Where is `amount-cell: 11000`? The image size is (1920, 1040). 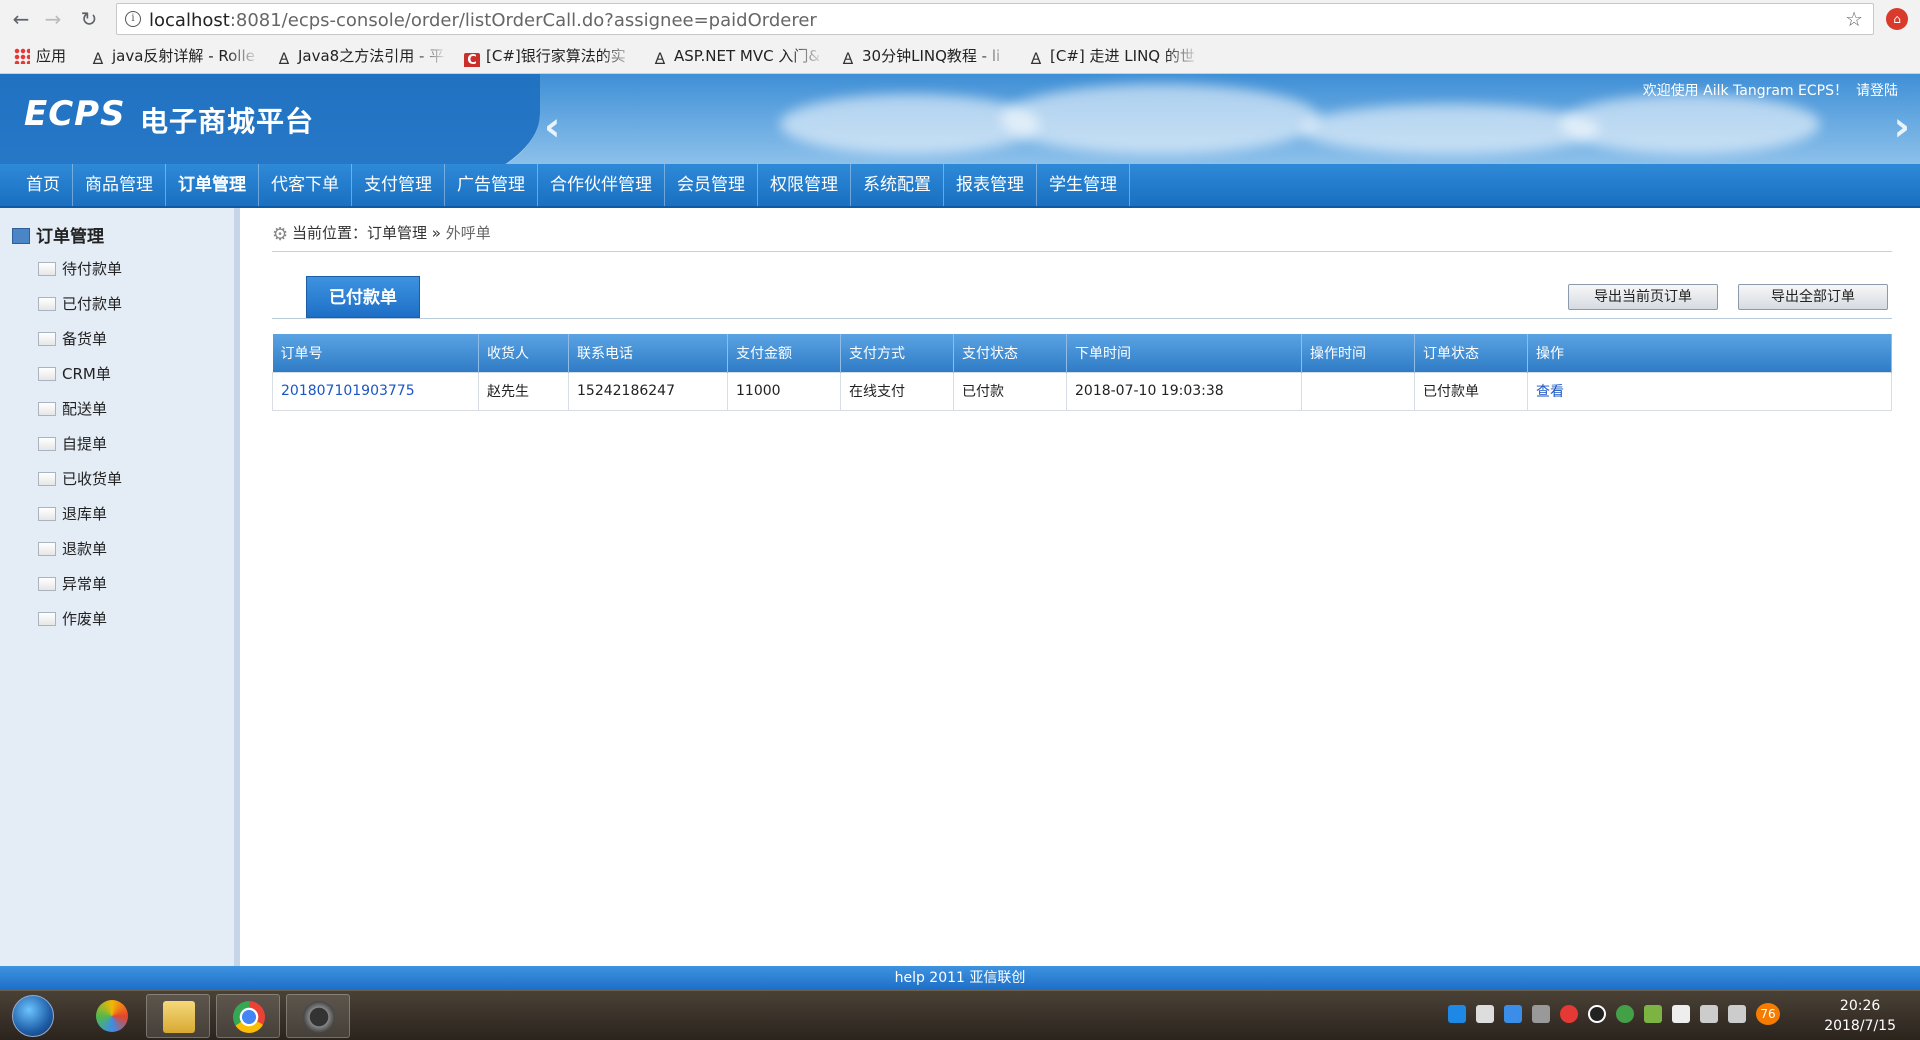 amount-cell: 11000 is located at coordinates (784, 391).